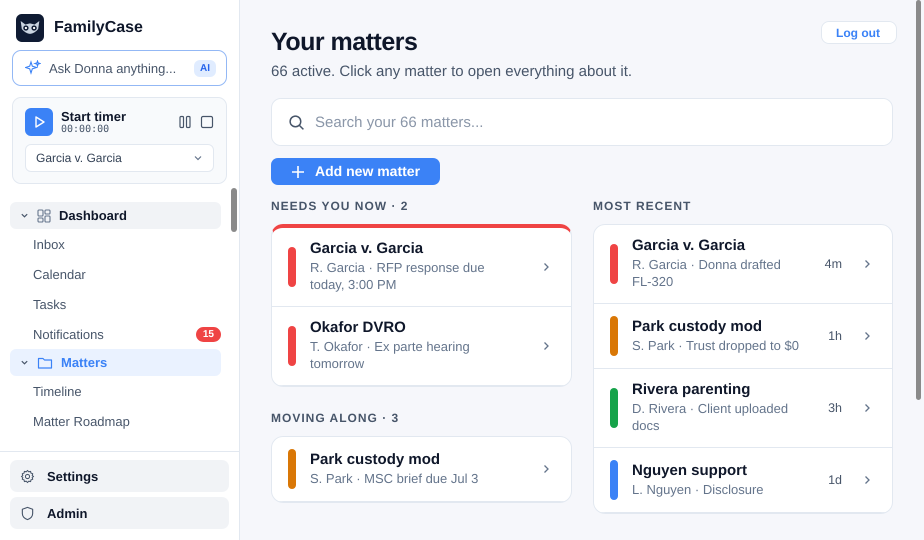 The height and width of the screenshot is (540, 924). What do you see at coordinates (119, 476) in the screenshot?
I see `footer-nav-button: Settings` at bounding box center [119, 476].